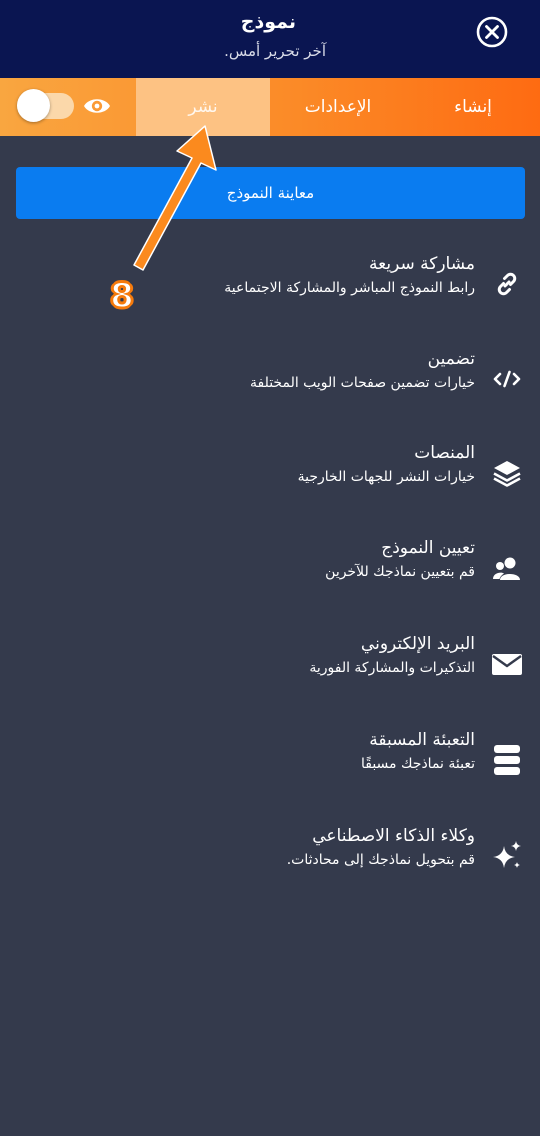 This screenshot has width=540, height=1136. I want to click on mail-icon, so click(507, 664).